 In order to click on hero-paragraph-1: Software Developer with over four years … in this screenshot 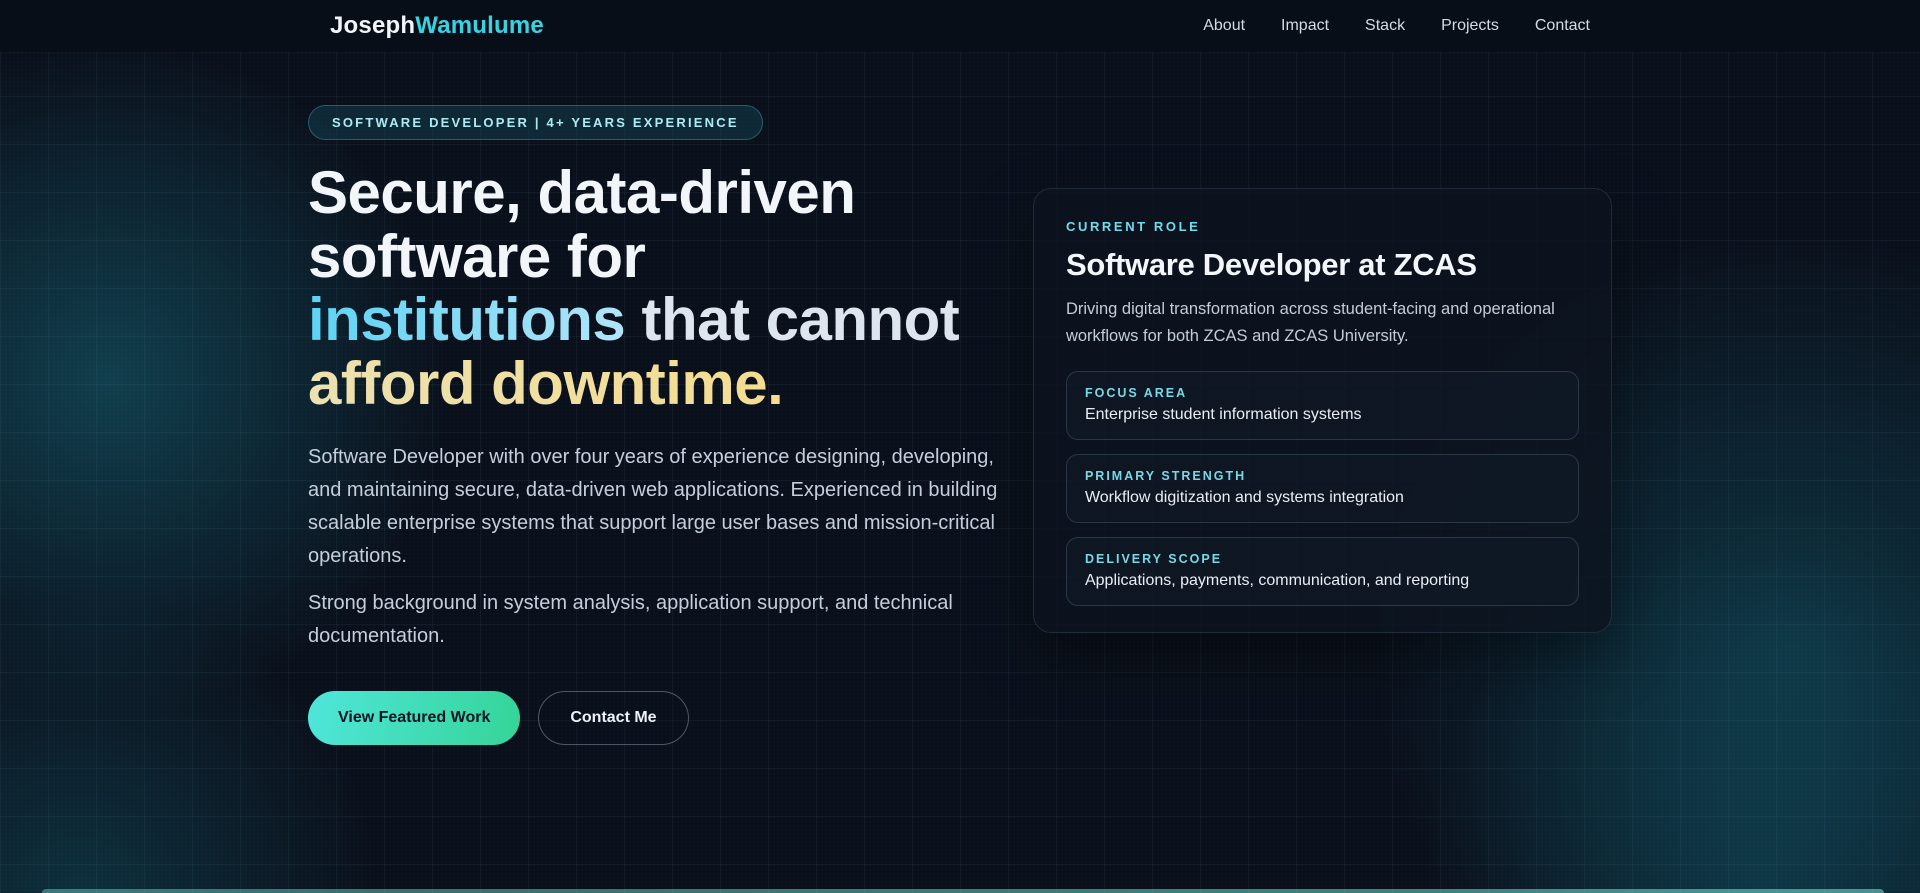, I will do `click(653, 507)`.